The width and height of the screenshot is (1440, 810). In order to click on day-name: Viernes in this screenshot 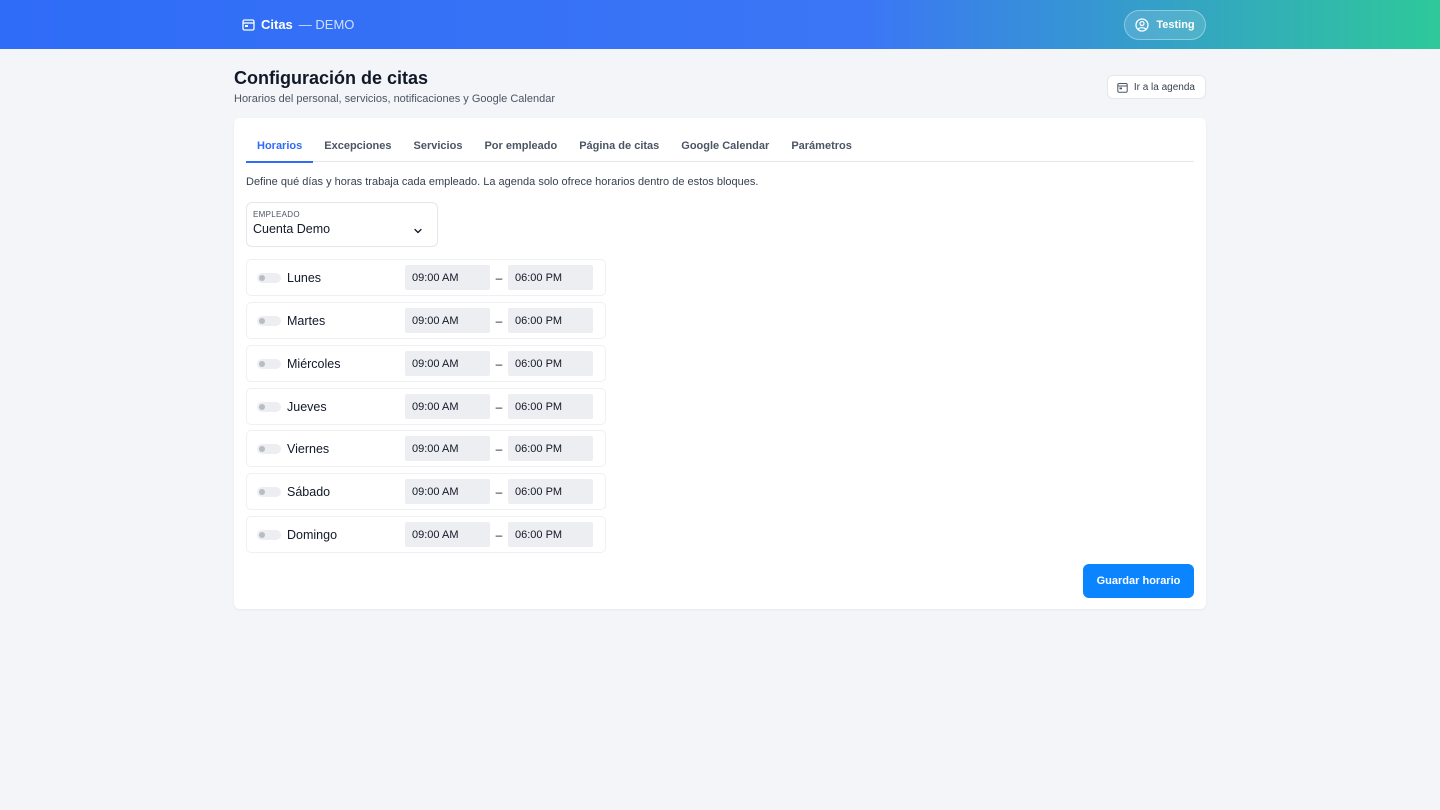, I will do `click(308, 448)`.